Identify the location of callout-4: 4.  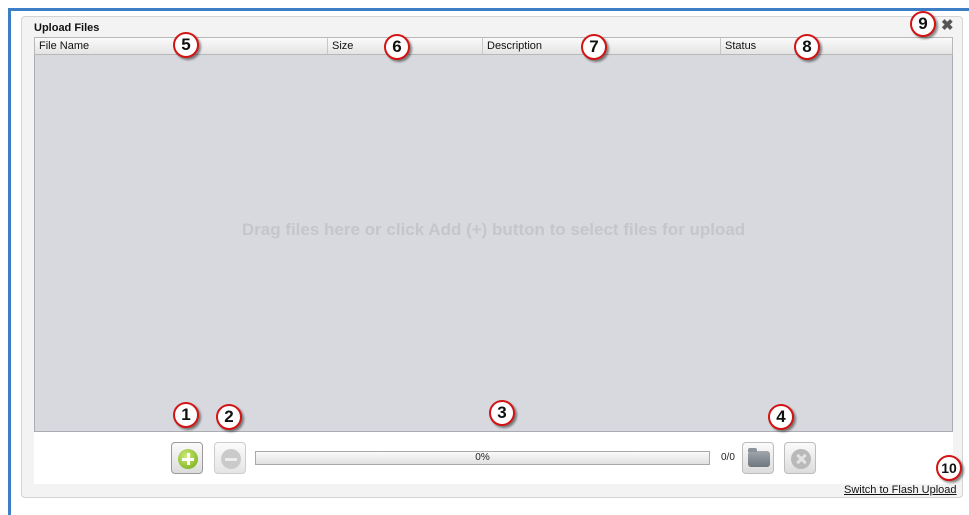
(781, 417).